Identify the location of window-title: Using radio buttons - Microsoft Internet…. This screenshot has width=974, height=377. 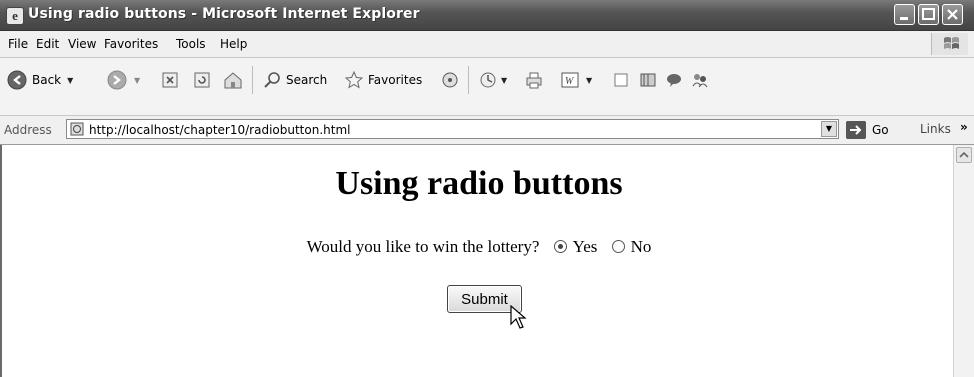
(224, 14).